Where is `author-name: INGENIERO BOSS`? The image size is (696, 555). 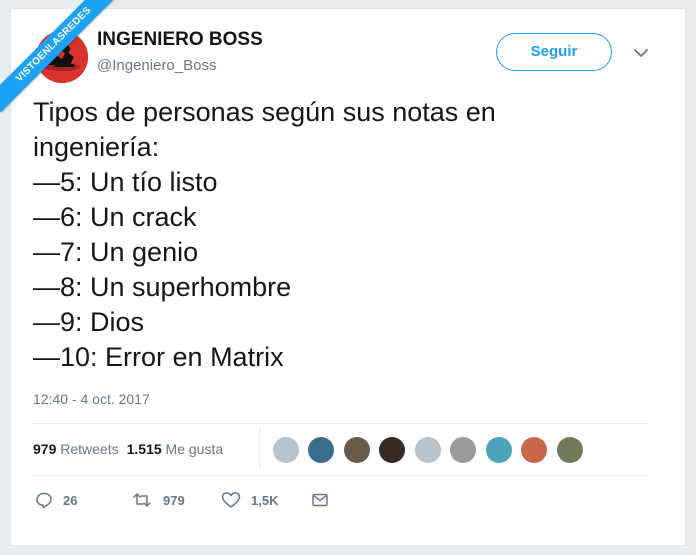
author-name: INGENIERO BOSS is located at coordinates (180, 40).